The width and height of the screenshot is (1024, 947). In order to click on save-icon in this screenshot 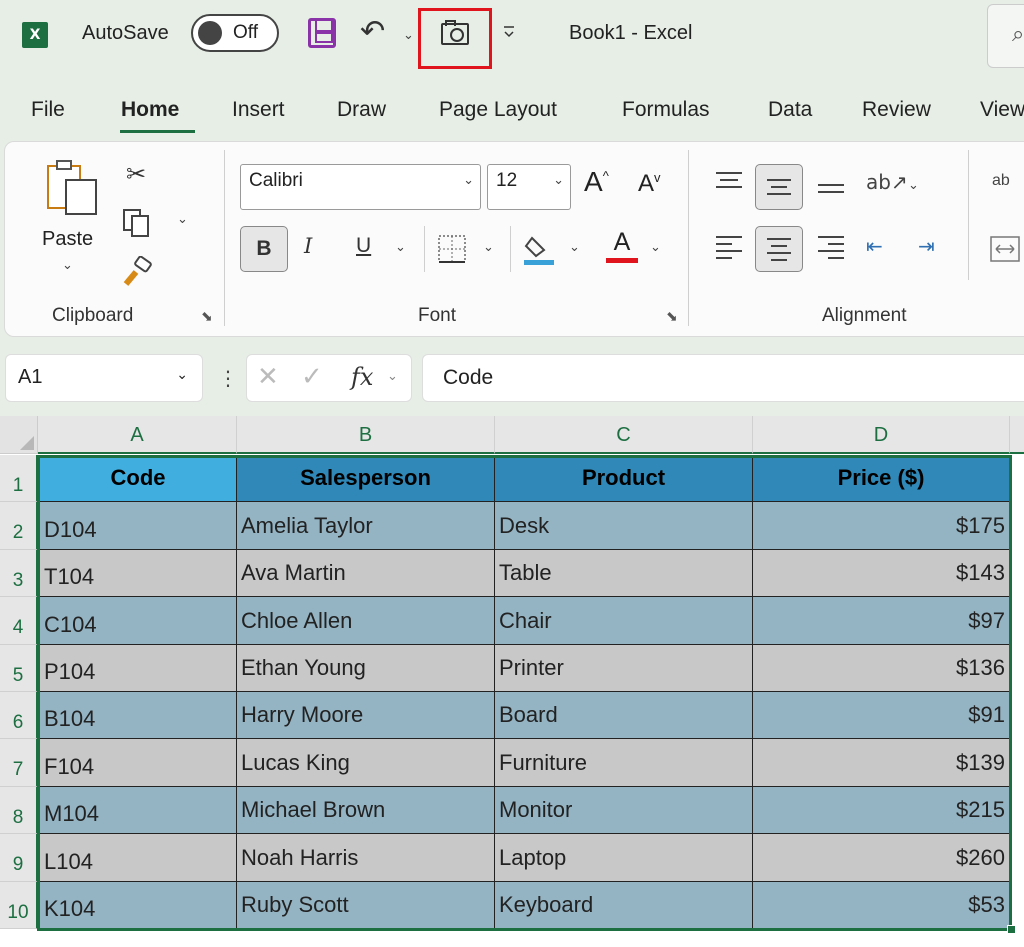, I will do `click(322, 33)`.